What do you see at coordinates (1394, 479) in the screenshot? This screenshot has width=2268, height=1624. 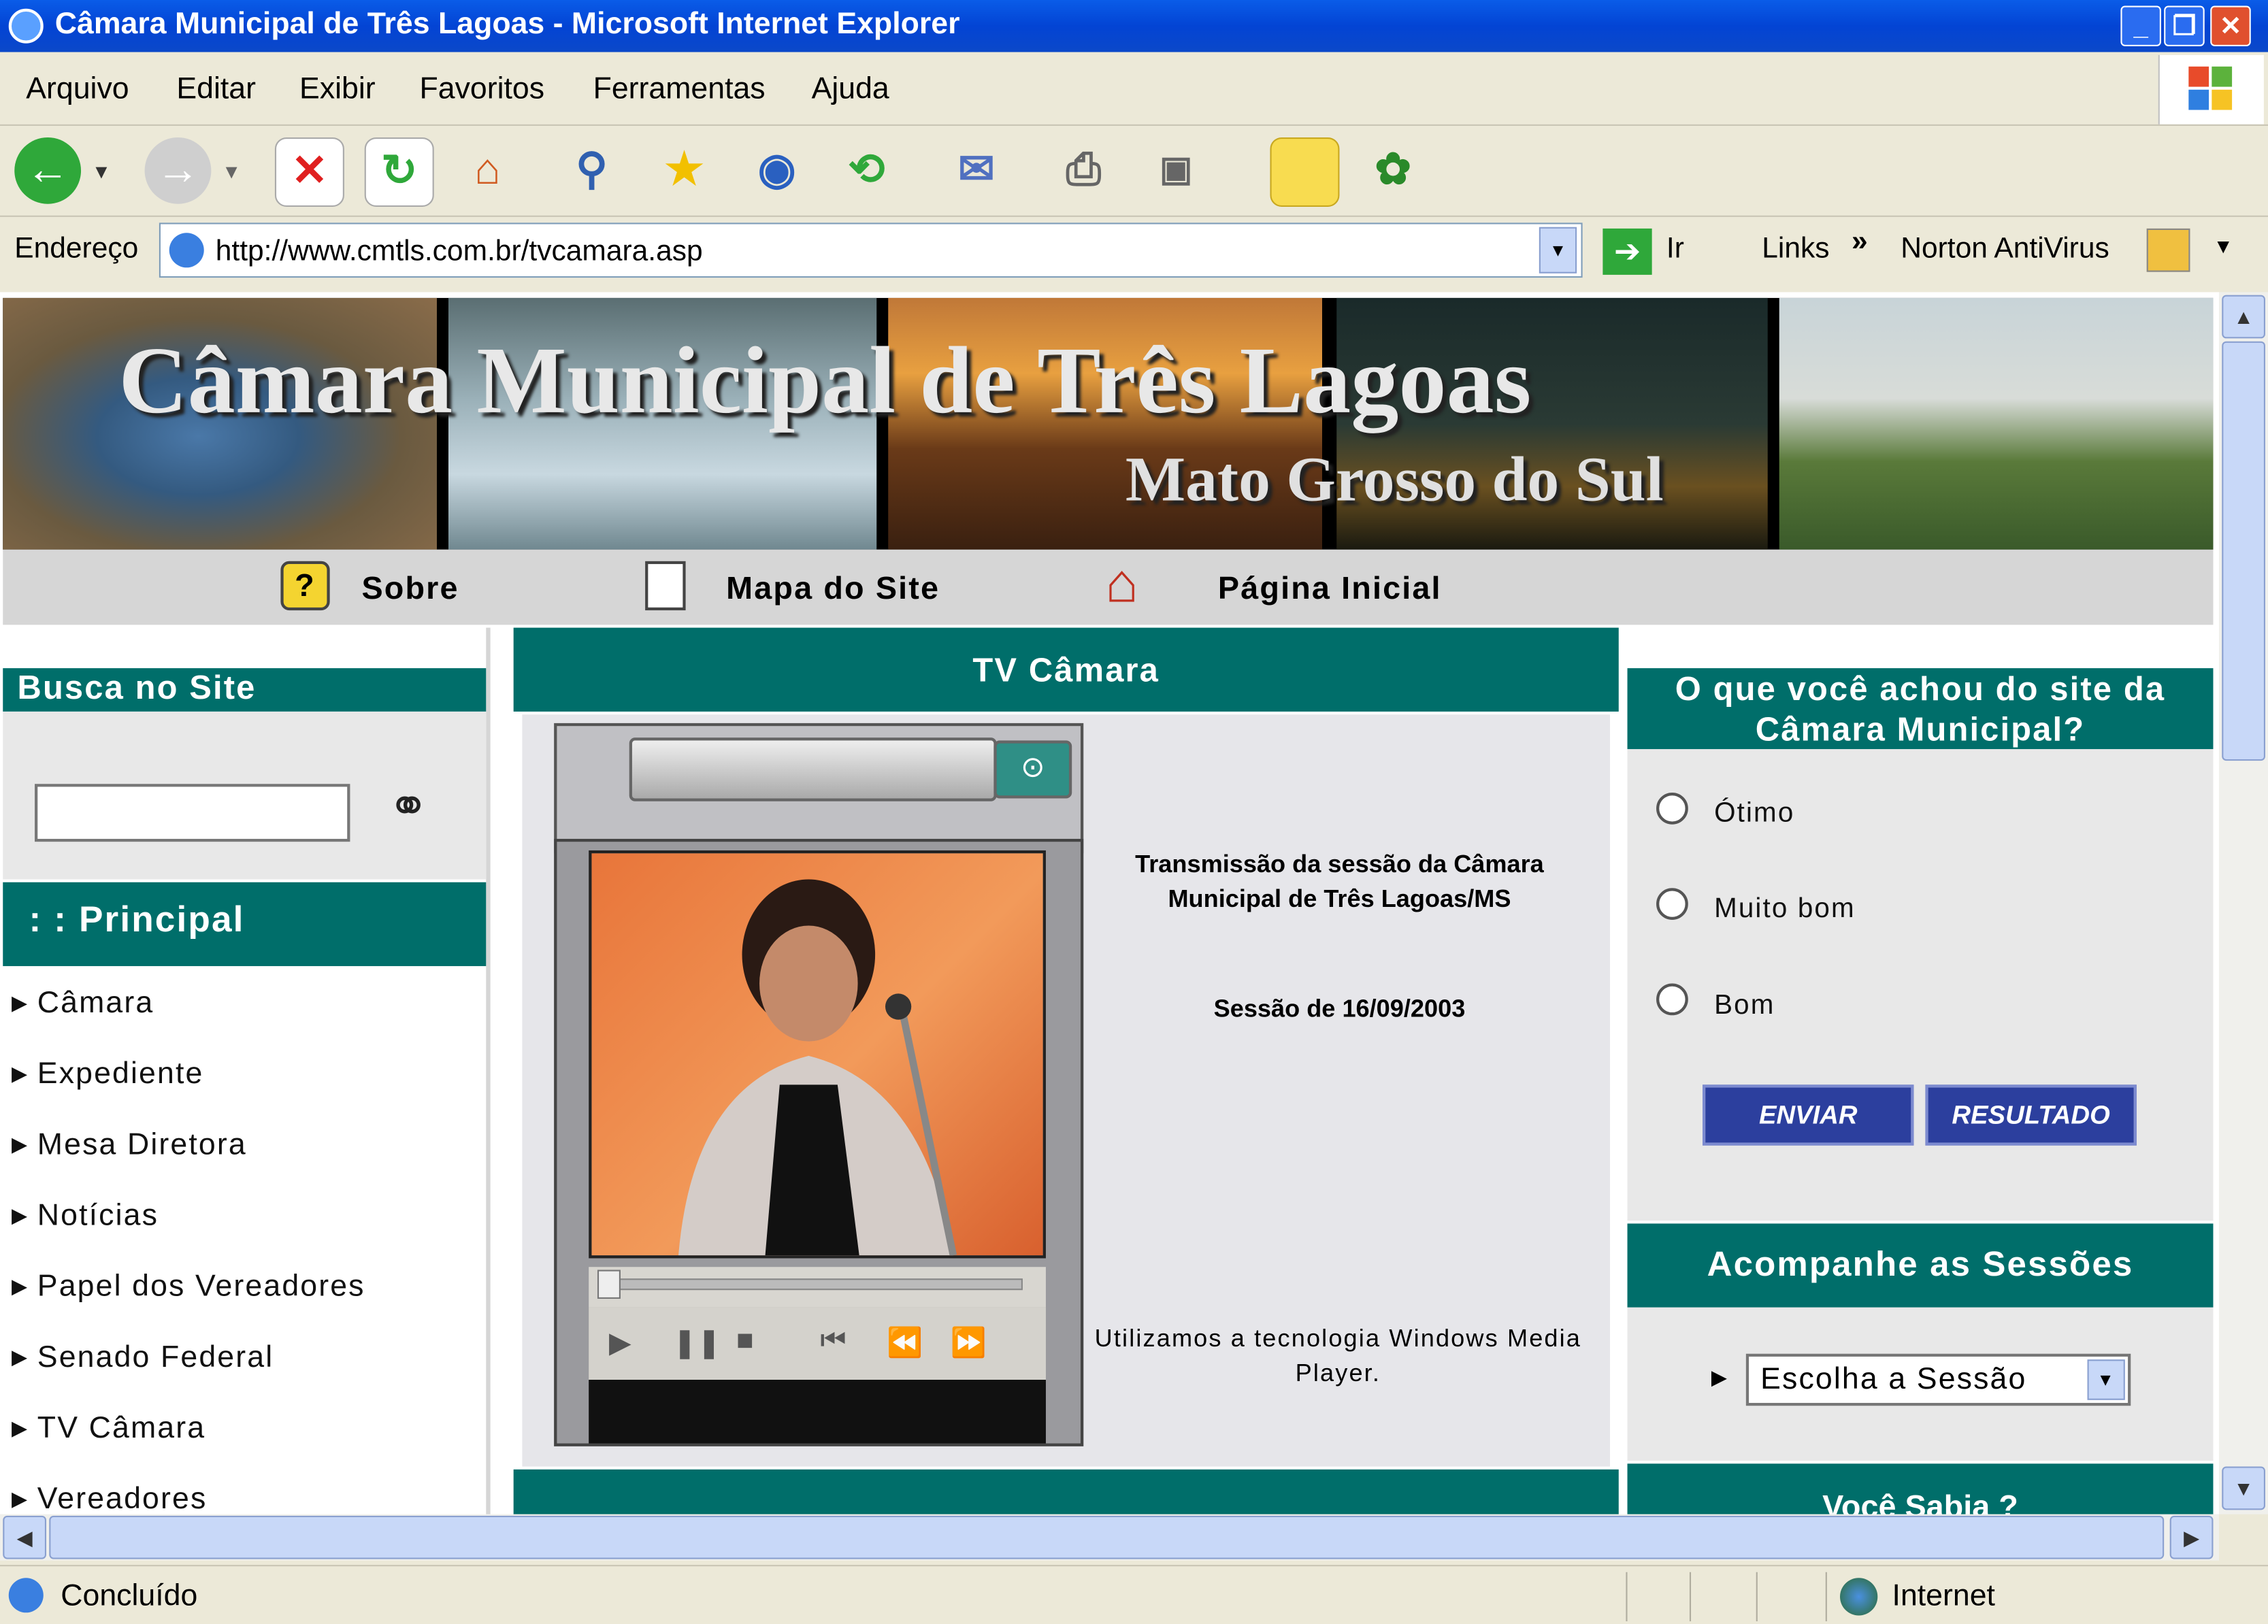 I see `banner-subtitle: Mato Grosso do Sul` at bounding box center [1394, 479].